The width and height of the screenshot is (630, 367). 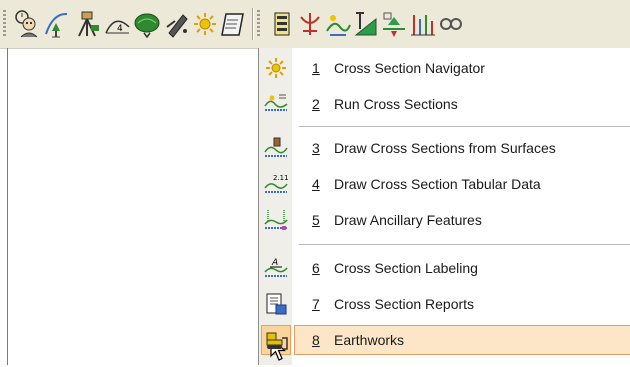 What do you see at coordinates (275, 104) in the screenshot?
I see `run-sections-icon` at bounding box center [275, 104].